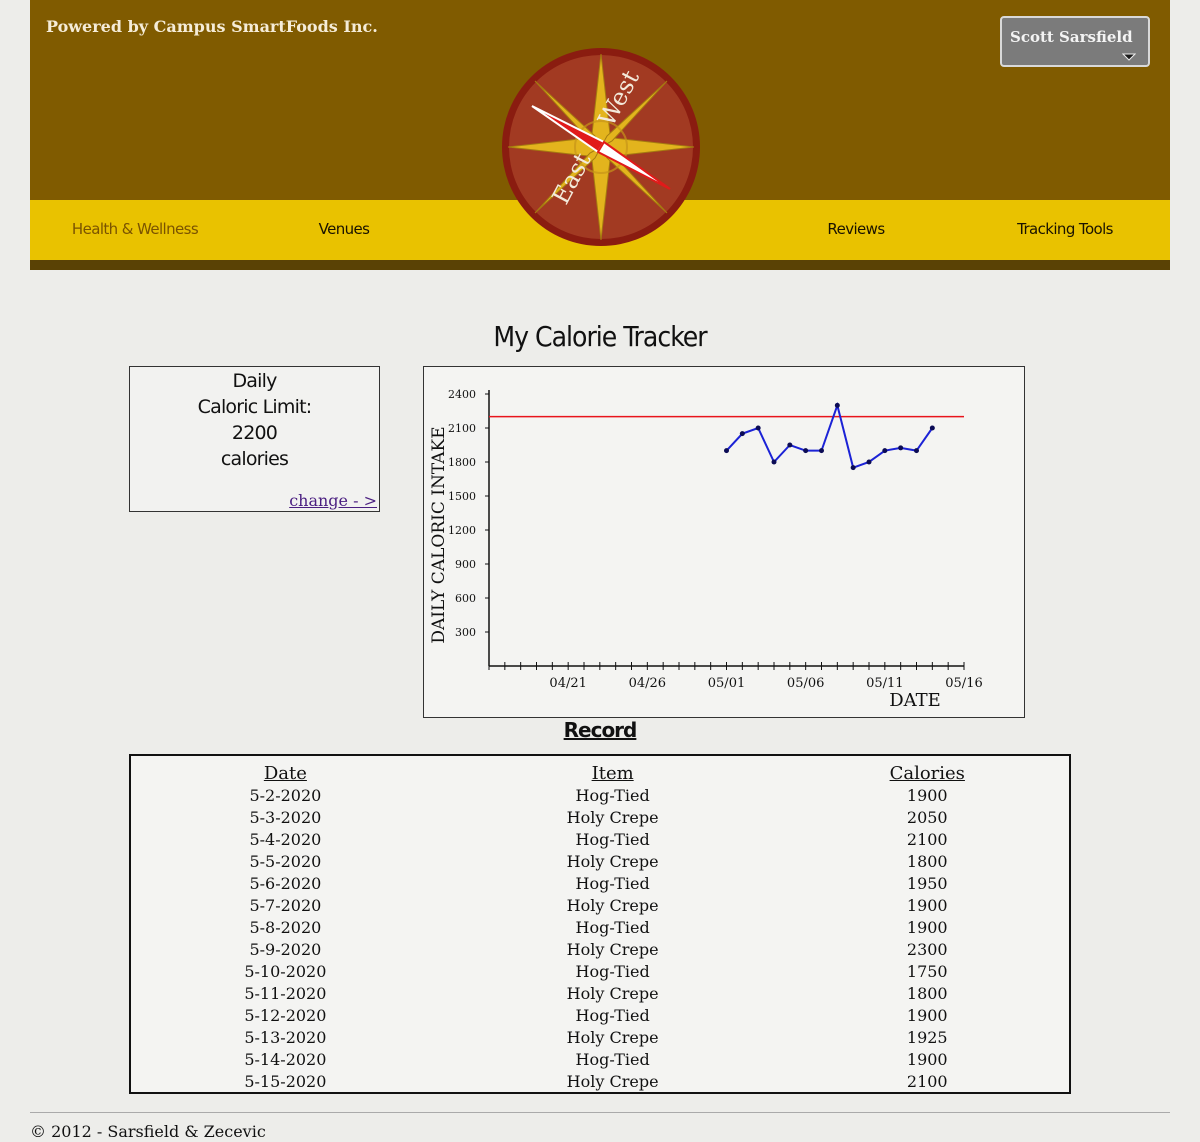 The width and height of the screenshot is (1200, 1142). What do you see at coordinates (344, 229) in the screenshot?
I see `nav-venues: Venues` at bounding box center [344, 229].